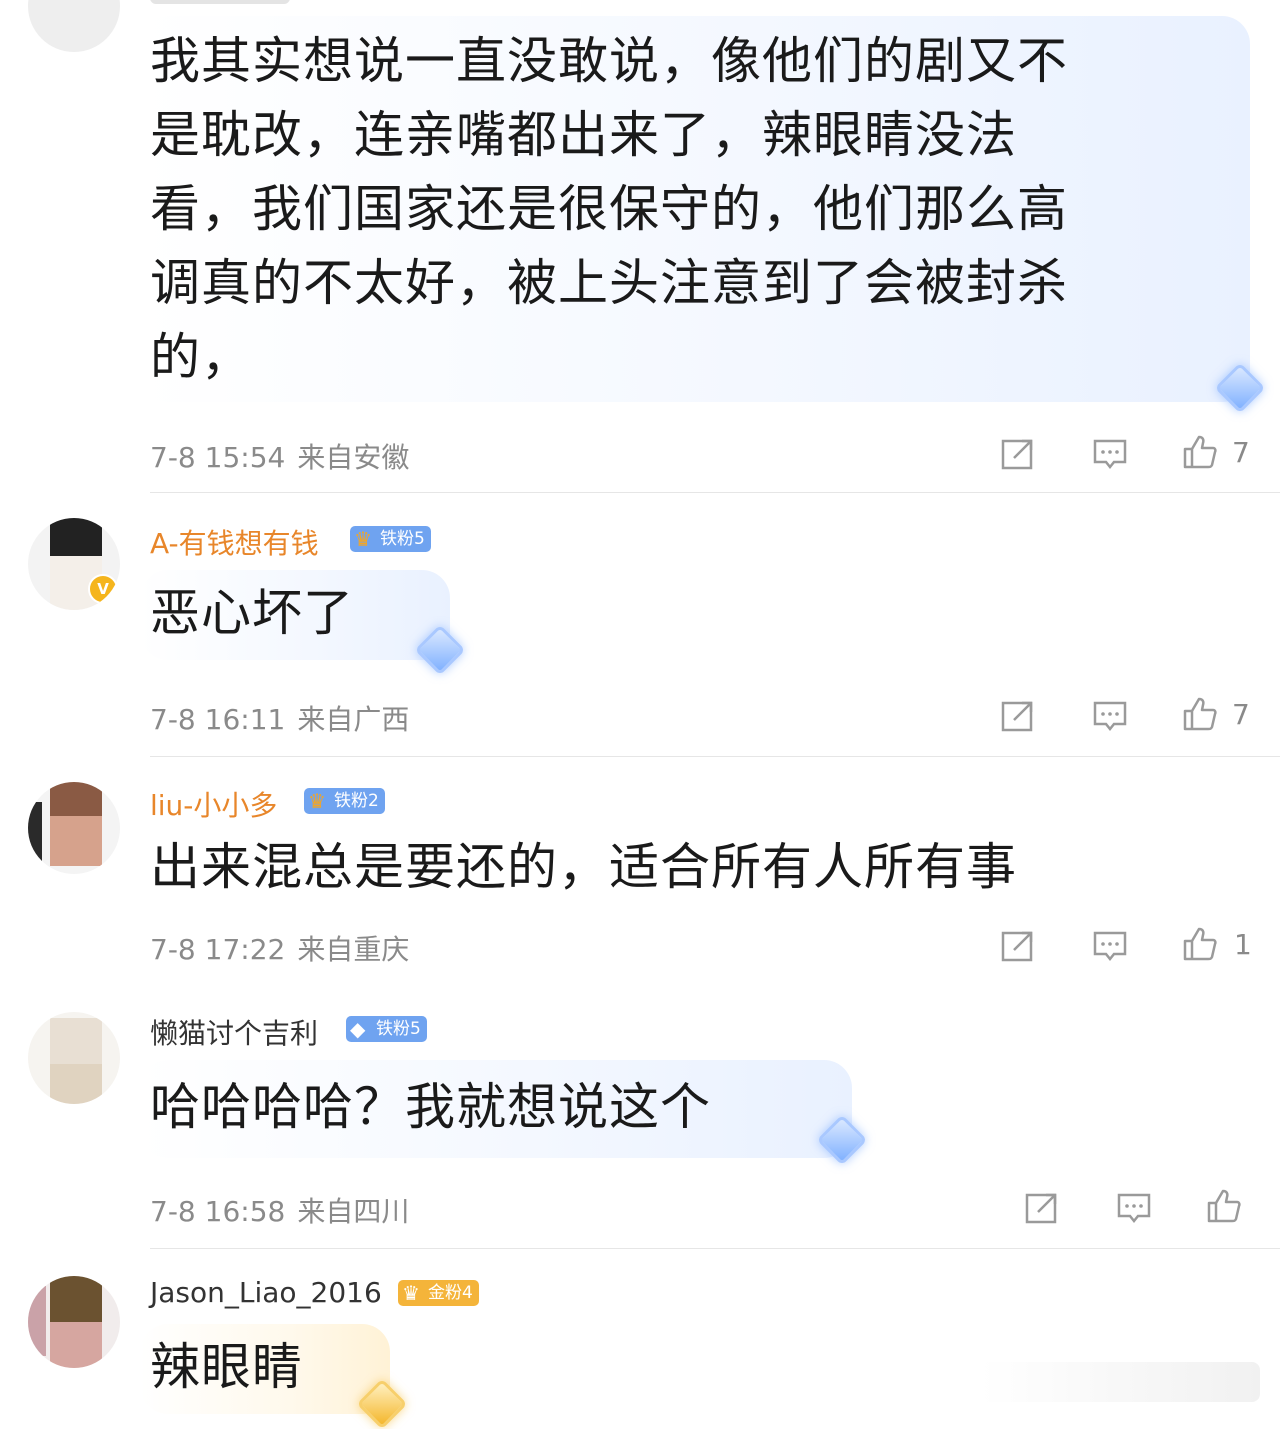 Image resolution: width=1280 pixels, height=1429 pixels. Describe the element at coordinates (103, 589) in the screenshot. I see `verified-v-icon: V` at that location.